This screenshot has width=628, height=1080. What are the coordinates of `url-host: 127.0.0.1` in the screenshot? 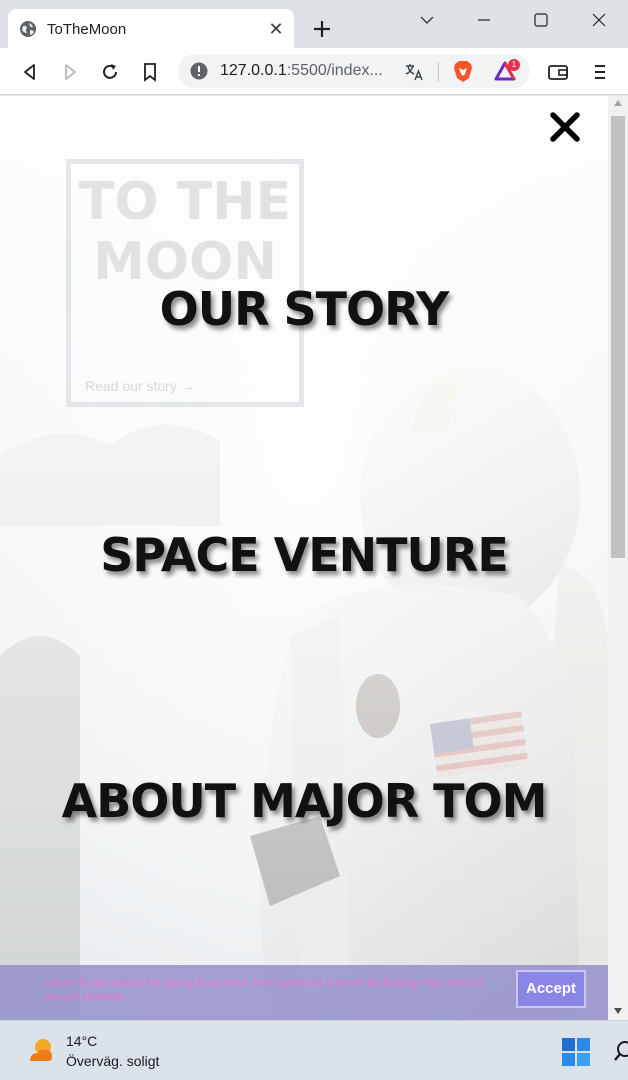 It's located at (253, 70).